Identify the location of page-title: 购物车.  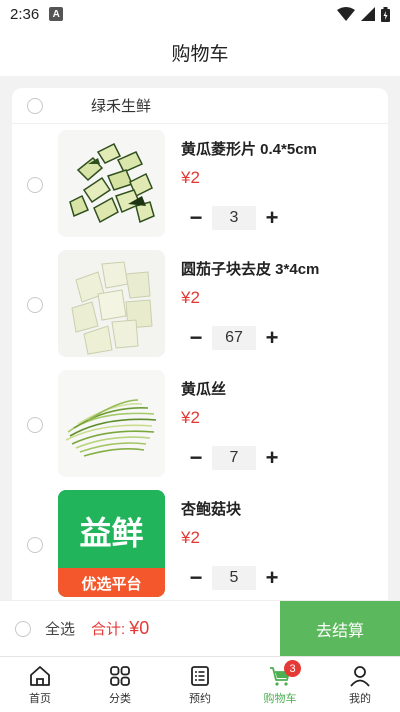
(200, 54).